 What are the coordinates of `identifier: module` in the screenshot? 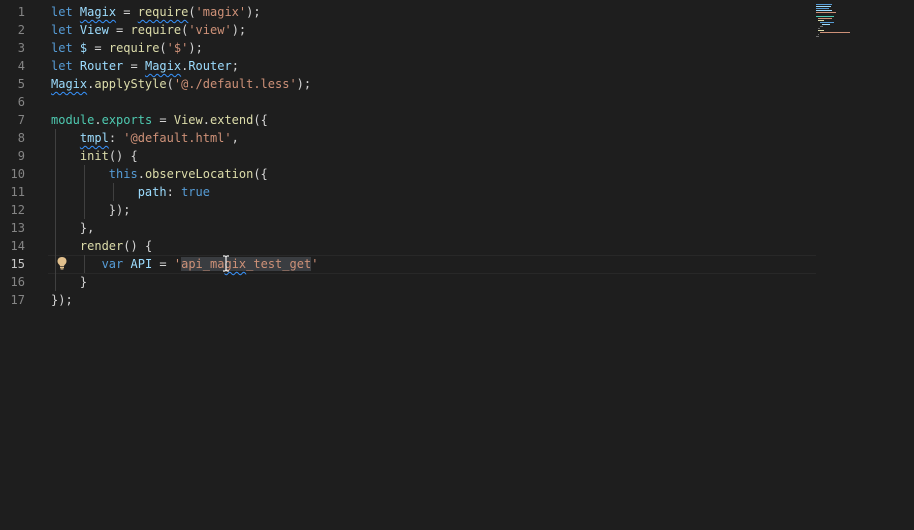 It's located at (73, 120).